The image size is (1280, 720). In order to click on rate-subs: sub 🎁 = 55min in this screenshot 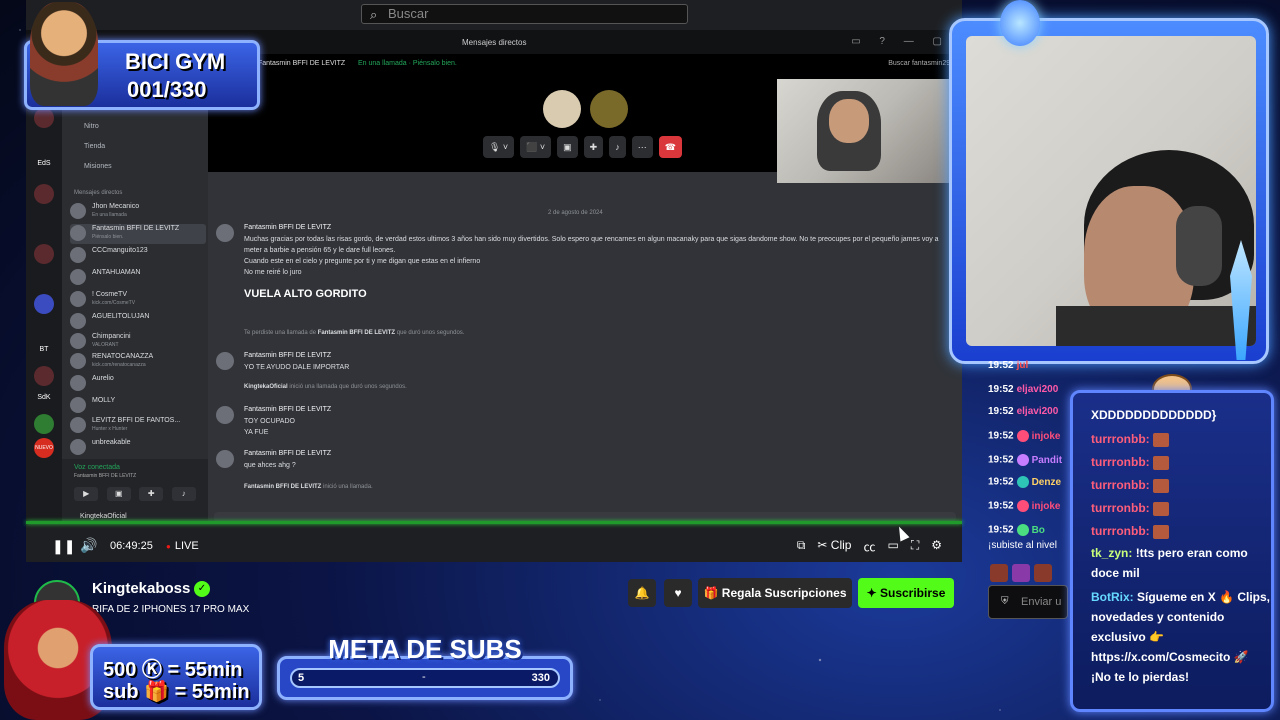, I will do `click(176, 692)`.